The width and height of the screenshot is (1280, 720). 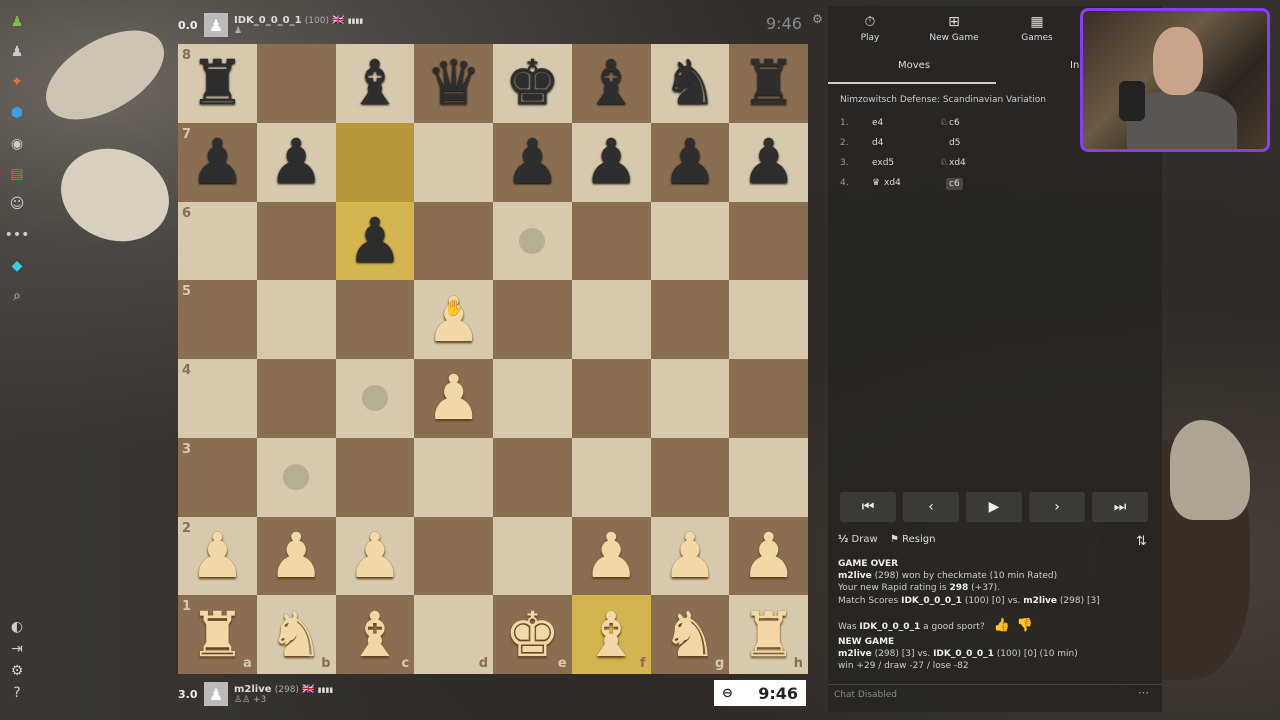 What do you see at coordinates (533, 634) in the screenshot?
I see `white-king-icon: ♚` at bounding box center [533, 634].